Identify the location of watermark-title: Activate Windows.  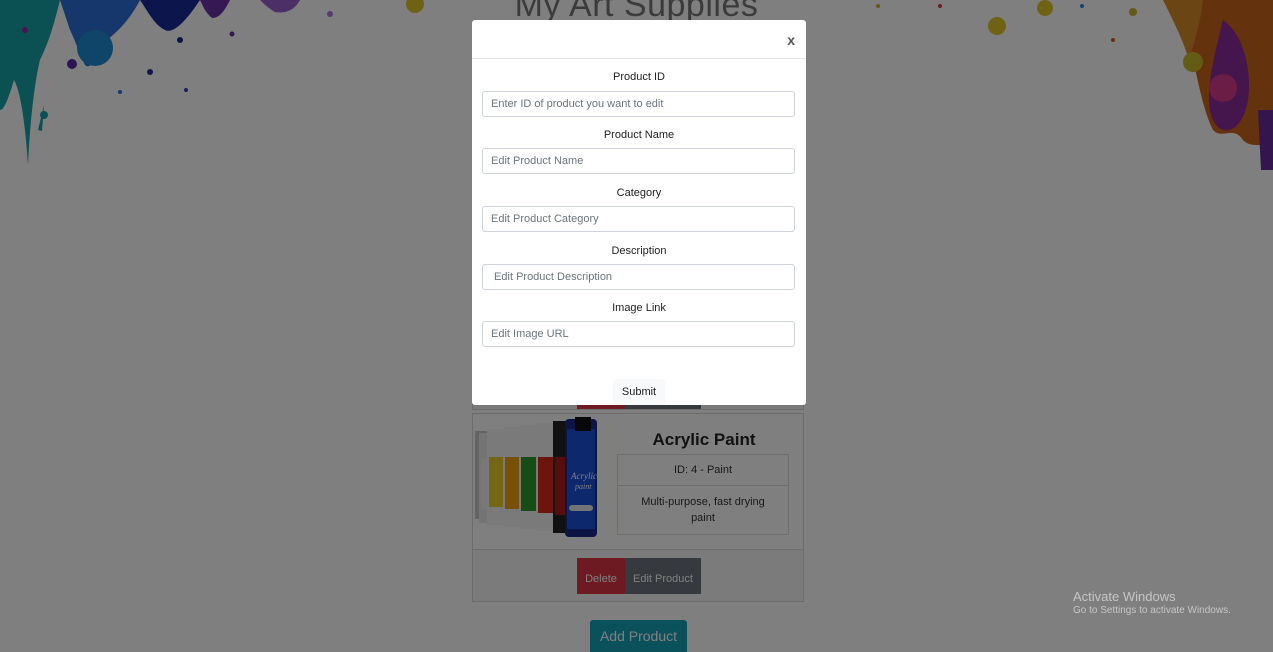
(1124, 596).